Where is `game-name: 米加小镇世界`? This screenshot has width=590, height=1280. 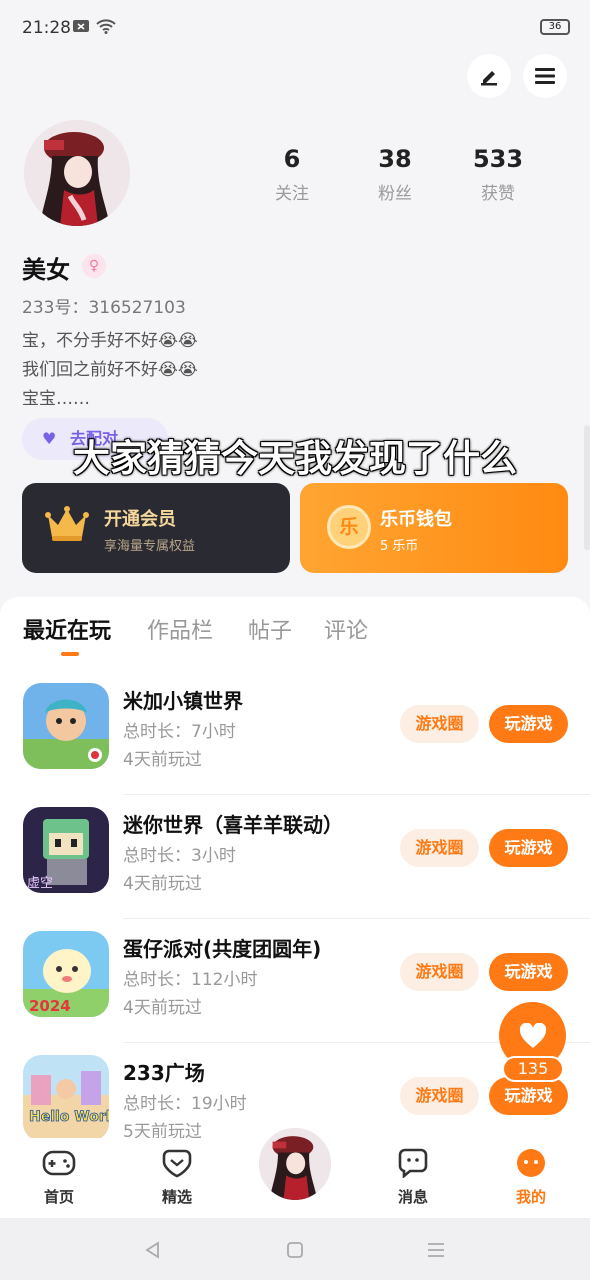
game-name: 米加小镇世界 is located at coordinates (183, 701).